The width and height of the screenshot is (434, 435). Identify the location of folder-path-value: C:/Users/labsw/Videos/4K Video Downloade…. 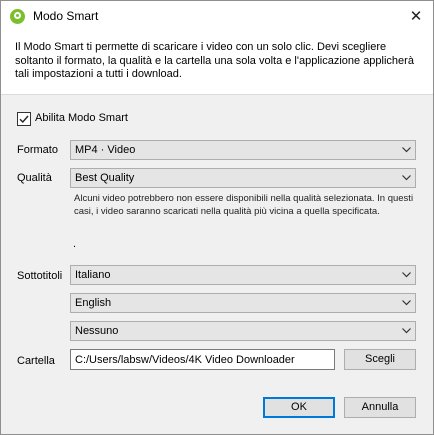
(185, 360).